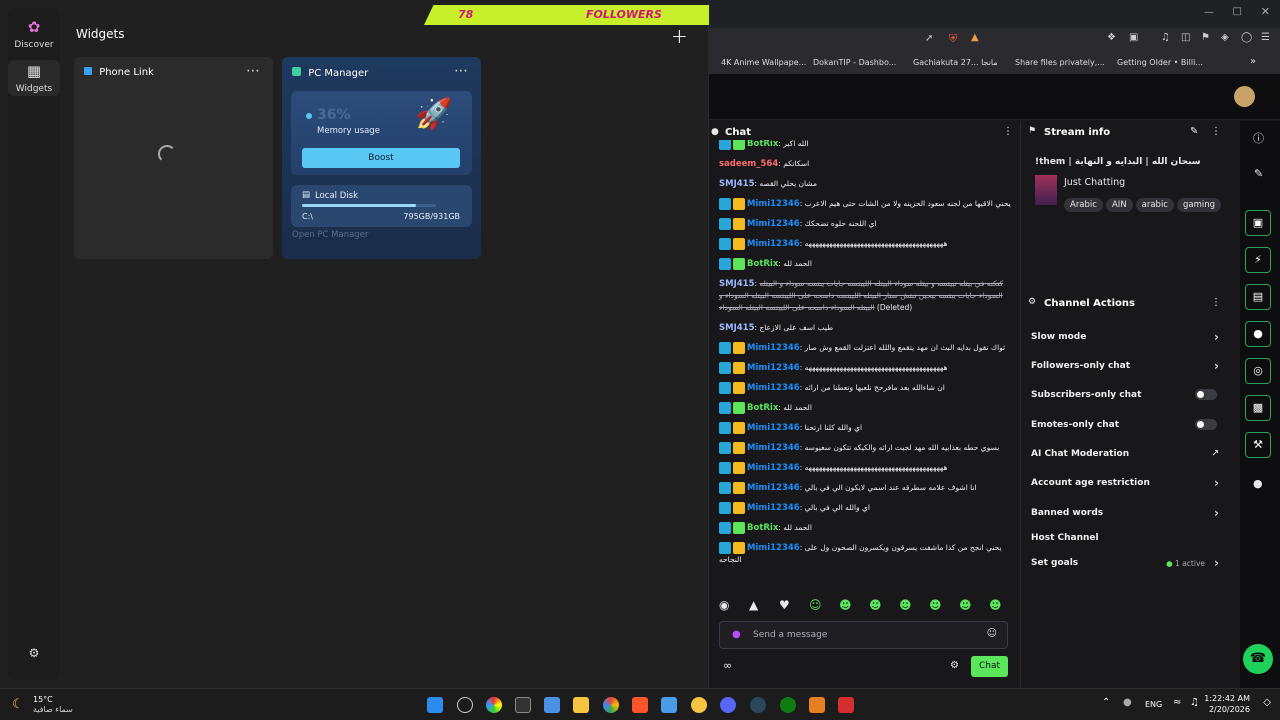 Image resolution: width=1280 pixels, height=720 pixels. I want to click on steam-icon, so click(758, 705).